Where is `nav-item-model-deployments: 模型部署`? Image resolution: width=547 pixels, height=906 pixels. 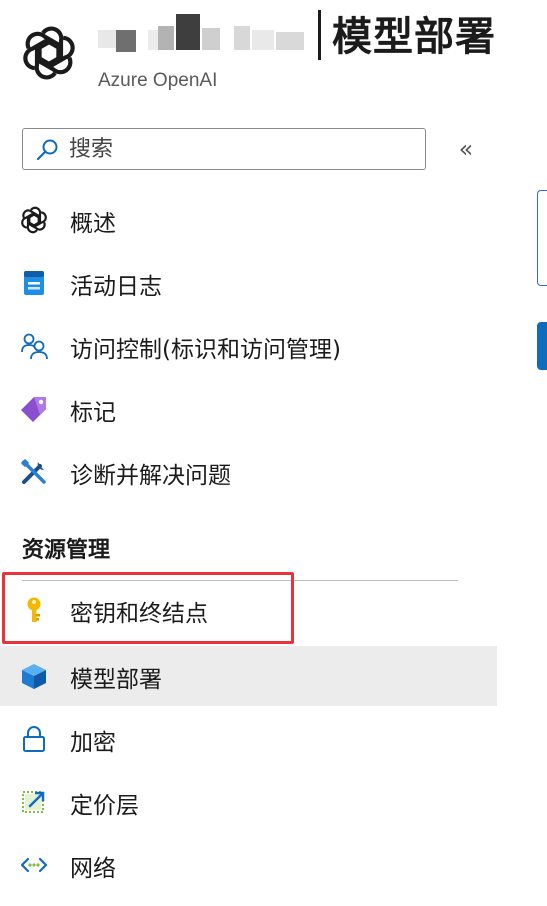 nav-item-model-deployments: 模型部署 is located at coordinates (248, 676).